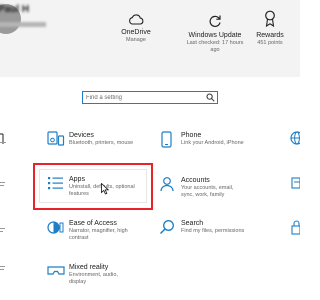 The image size is (320, 300). Describe the element at coordinates (136, 19) in the screenshot. I see `cloud-icon` at that location.